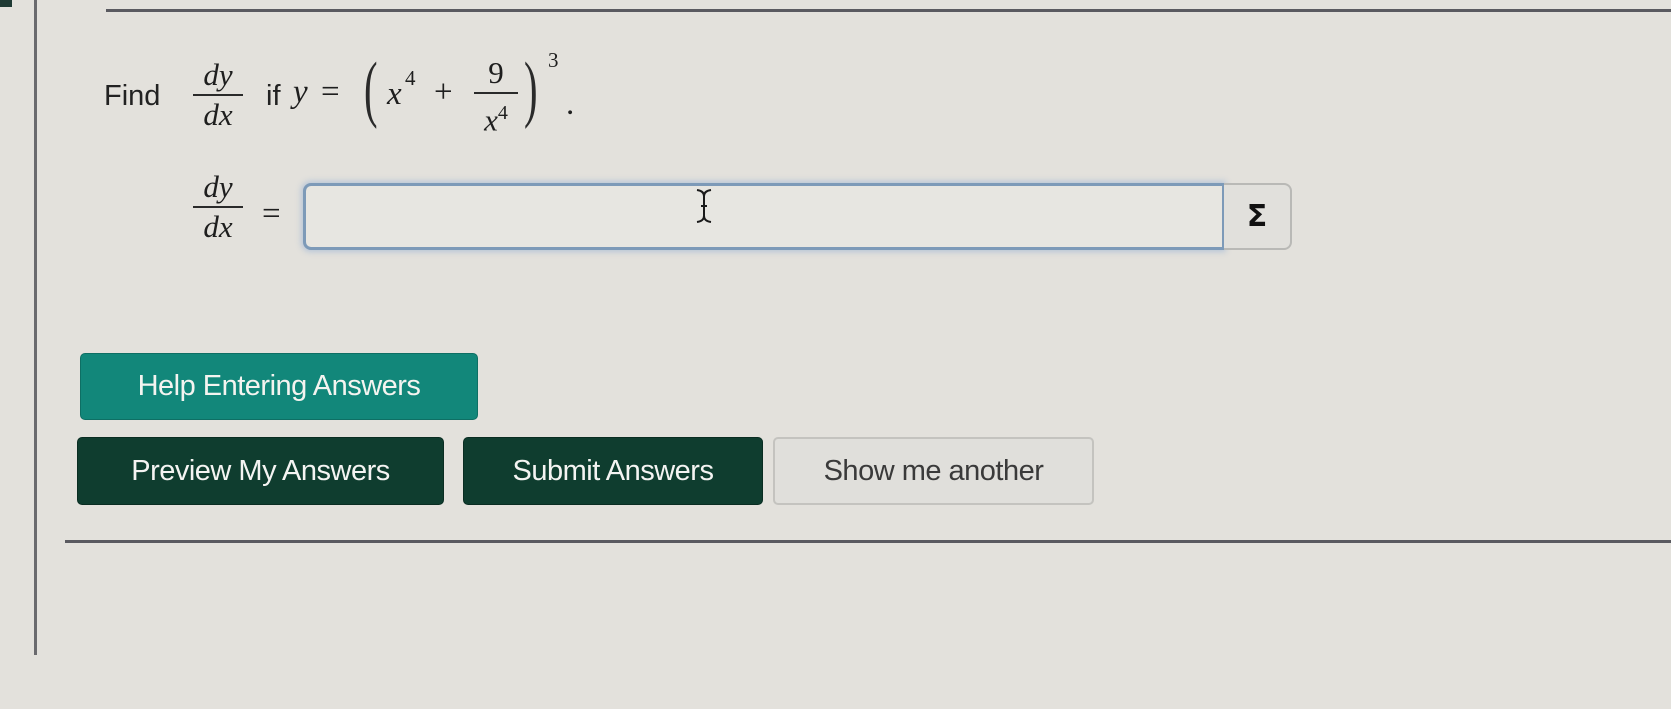  Describe the element at coordinates (496, 72) in the screenshot. I see `fraction-numerator: 9` at that location.